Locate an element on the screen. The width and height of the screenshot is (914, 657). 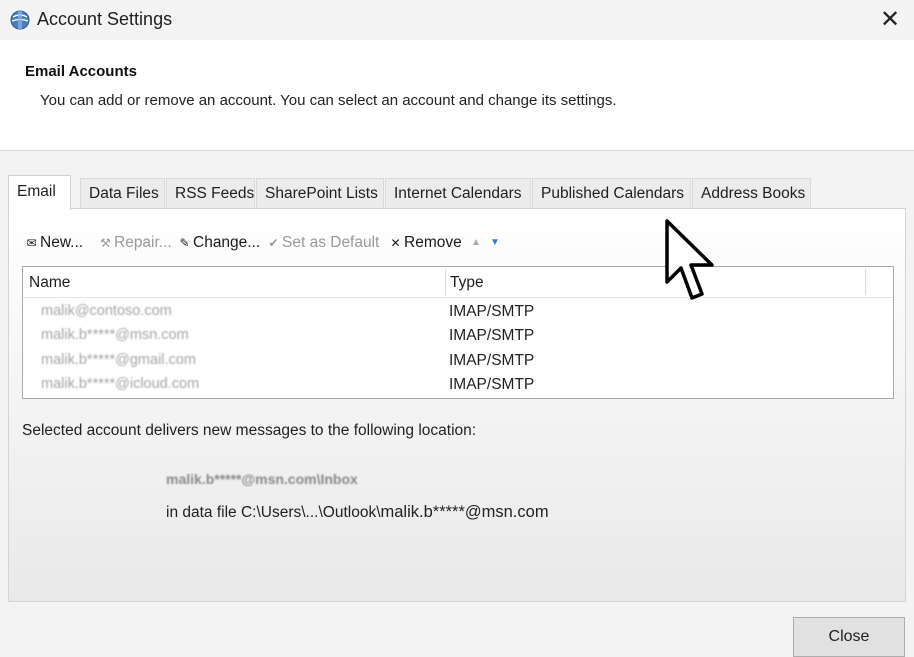
tab-address-books: Address Books is located at coordinates (751, 193).